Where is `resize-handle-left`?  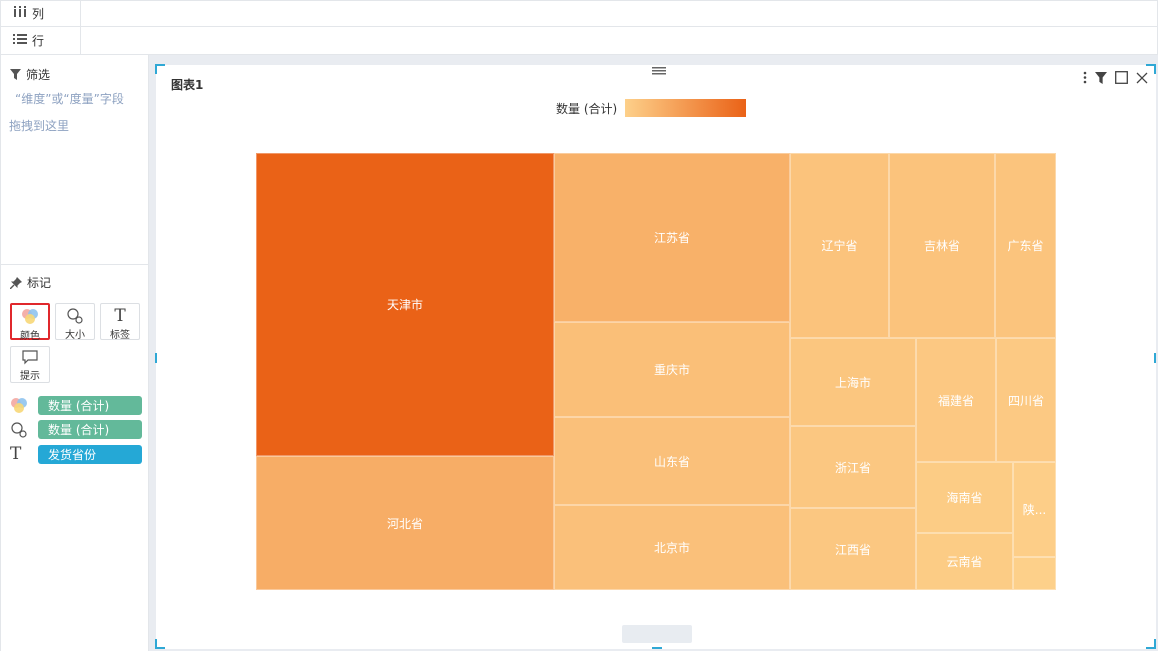 resize-handle-left is located at coordinates (156, 358).